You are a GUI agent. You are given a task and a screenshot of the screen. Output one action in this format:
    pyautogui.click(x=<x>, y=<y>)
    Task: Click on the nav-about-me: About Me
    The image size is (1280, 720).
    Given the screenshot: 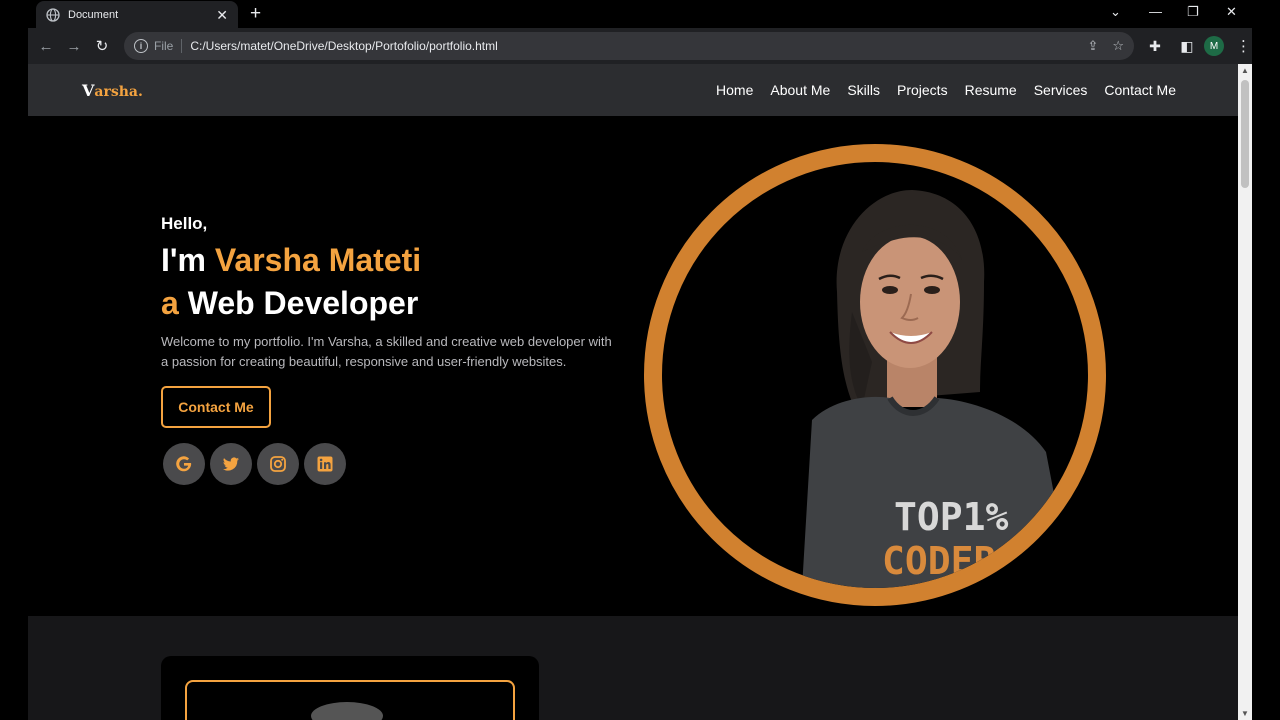 What is the action you would take?
    pyautogui.click(x=800, y=90)
    